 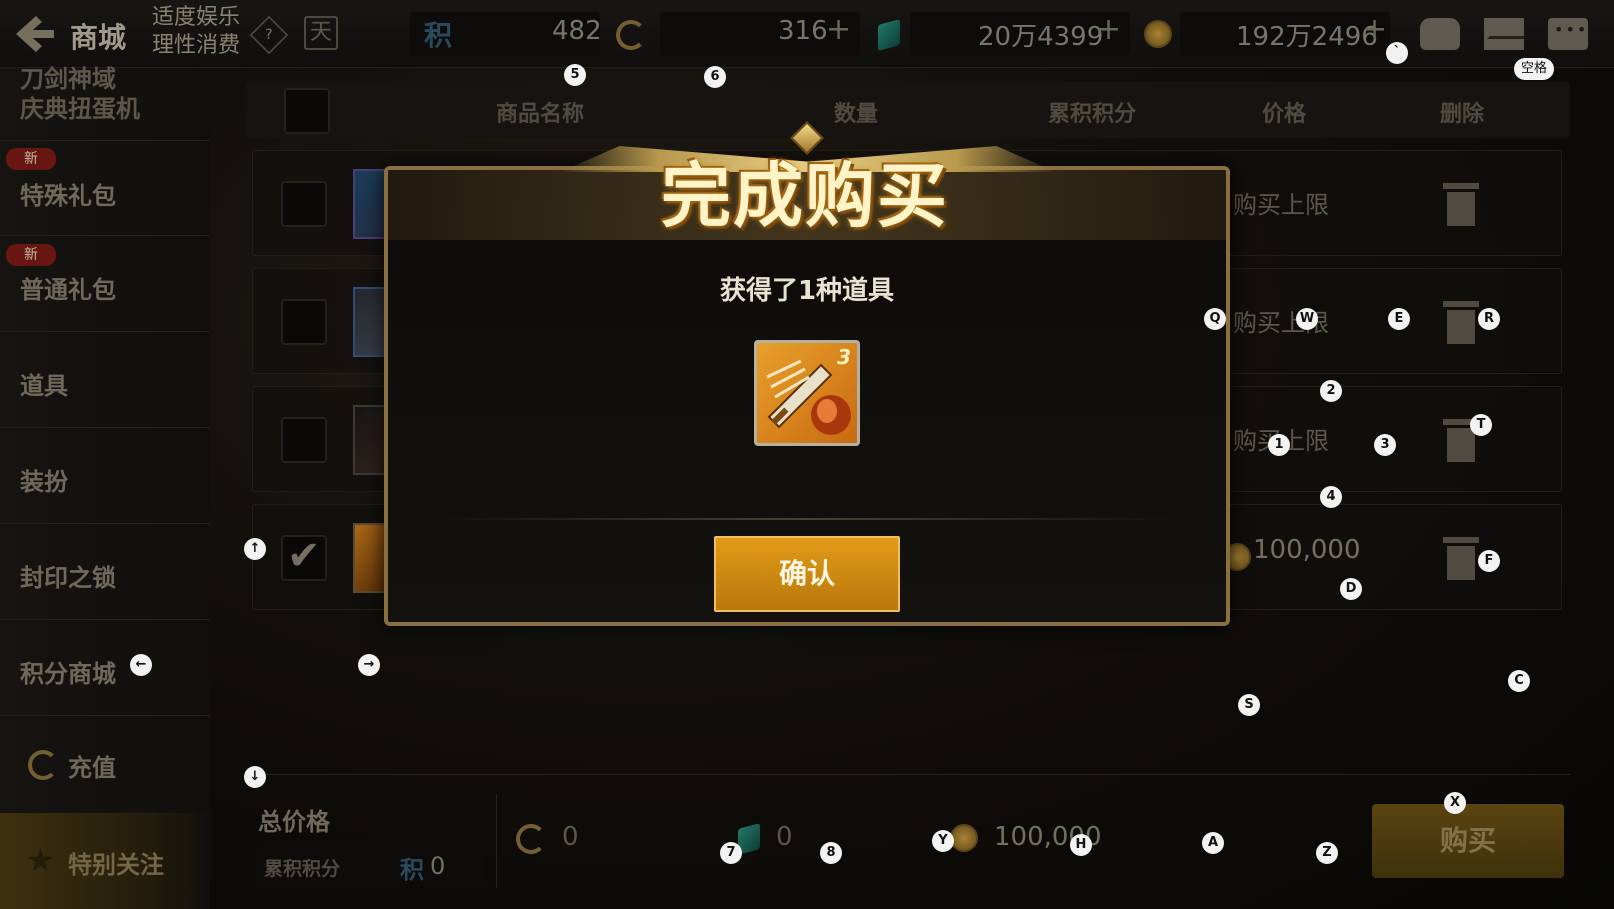 What do you see at coordinates (1215, 319) in the screenshot?
I see `hint-Q: Q` at bounding box center [1215, 319].